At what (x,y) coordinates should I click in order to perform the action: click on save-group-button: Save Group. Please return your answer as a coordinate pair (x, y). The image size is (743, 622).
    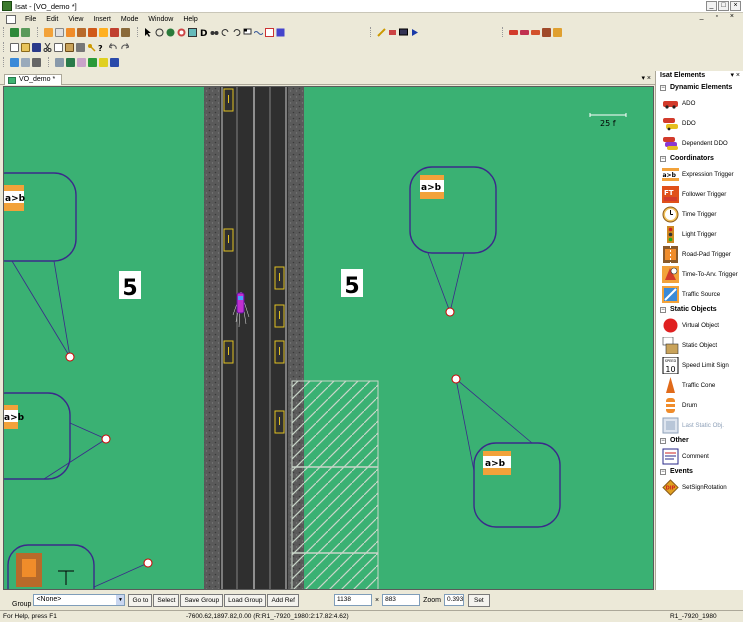
    Looking at the image, I should click on (202, 600).